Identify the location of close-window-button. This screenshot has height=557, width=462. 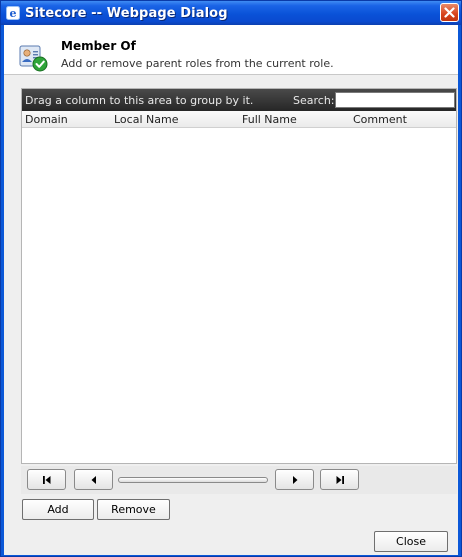
(449, 12).